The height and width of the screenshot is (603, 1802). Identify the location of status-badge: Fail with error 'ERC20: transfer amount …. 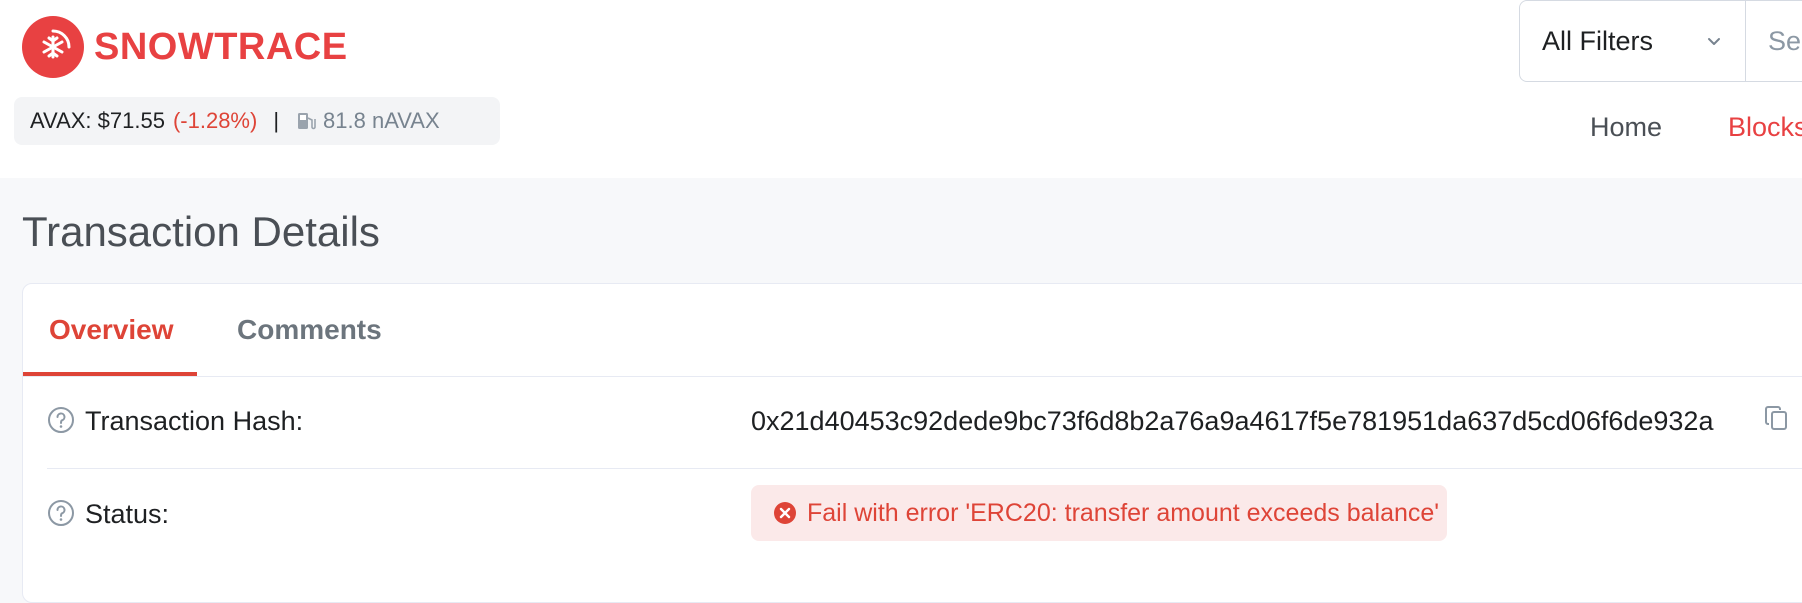
(1099, 513).